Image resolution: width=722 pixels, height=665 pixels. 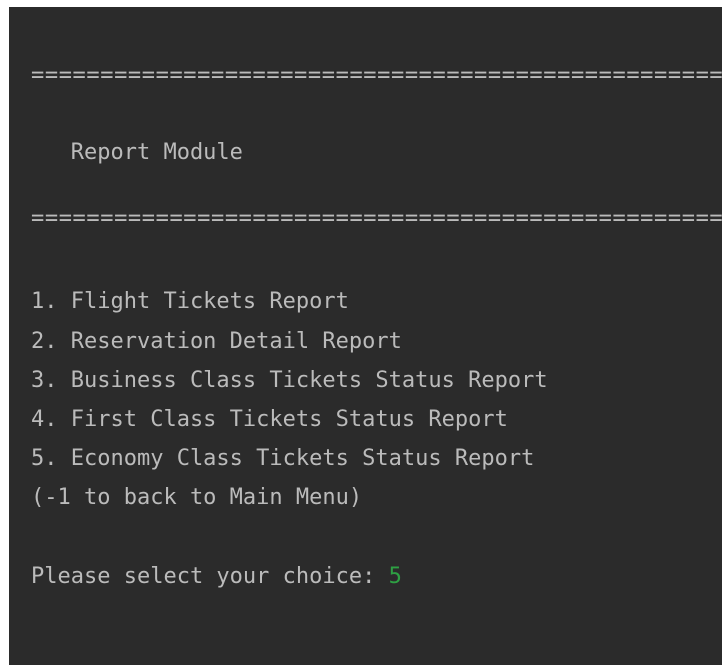 I want to click on module-title: Report Module, so click(x=137, y=152).